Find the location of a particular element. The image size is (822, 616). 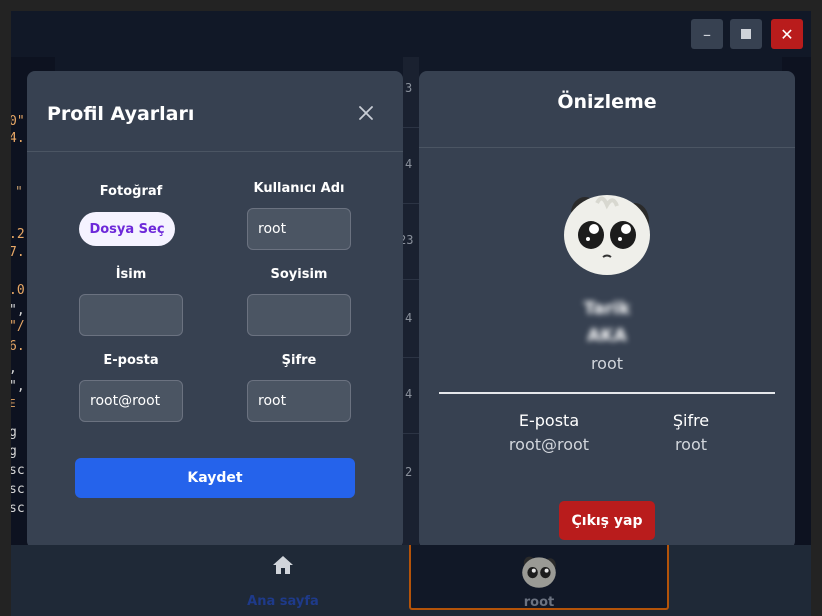

profile-avatar-image is located at coordinates (607, 235).